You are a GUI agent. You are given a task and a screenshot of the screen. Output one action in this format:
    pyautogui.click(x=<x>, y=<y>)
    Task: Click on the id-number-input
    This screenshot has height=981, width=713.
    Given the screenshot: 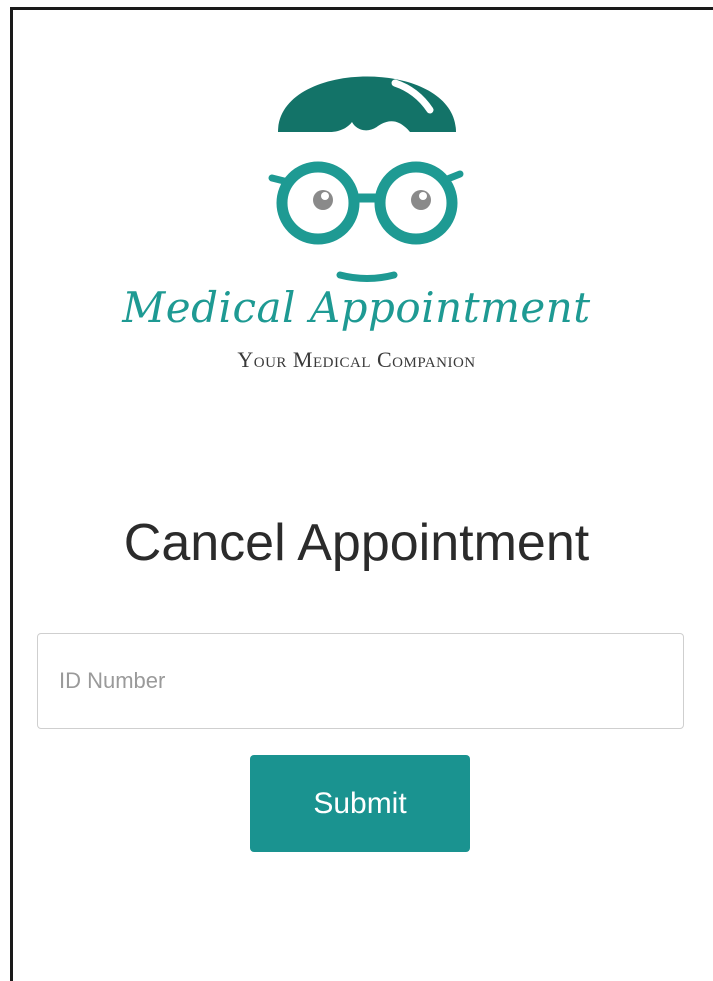 What is the action you would take?
    pyautogui.click(x=360, y=681)
    